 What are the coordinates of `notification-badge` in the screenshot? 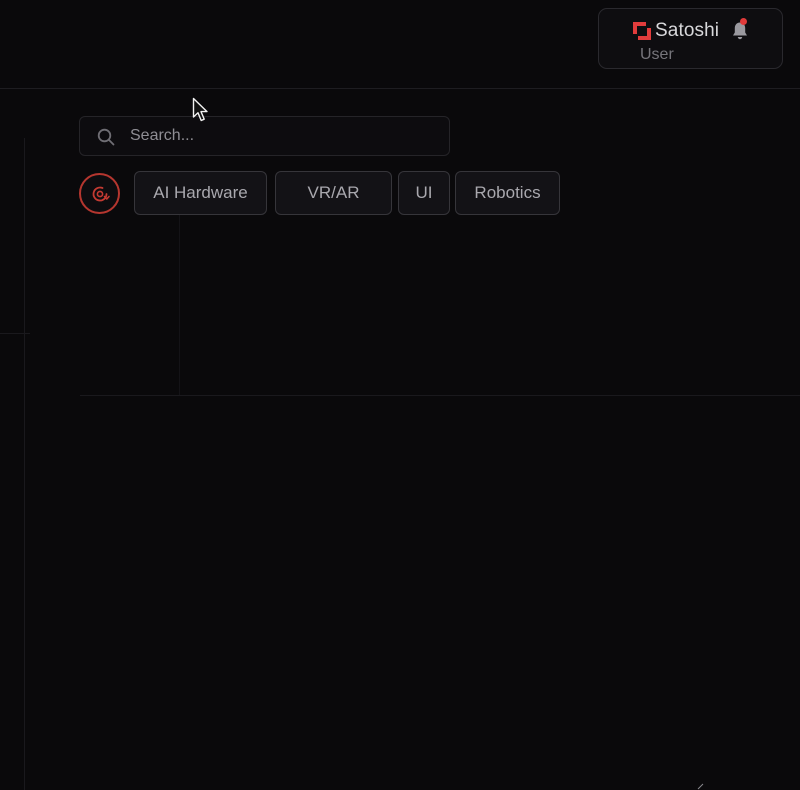 It's located at (743, 21).